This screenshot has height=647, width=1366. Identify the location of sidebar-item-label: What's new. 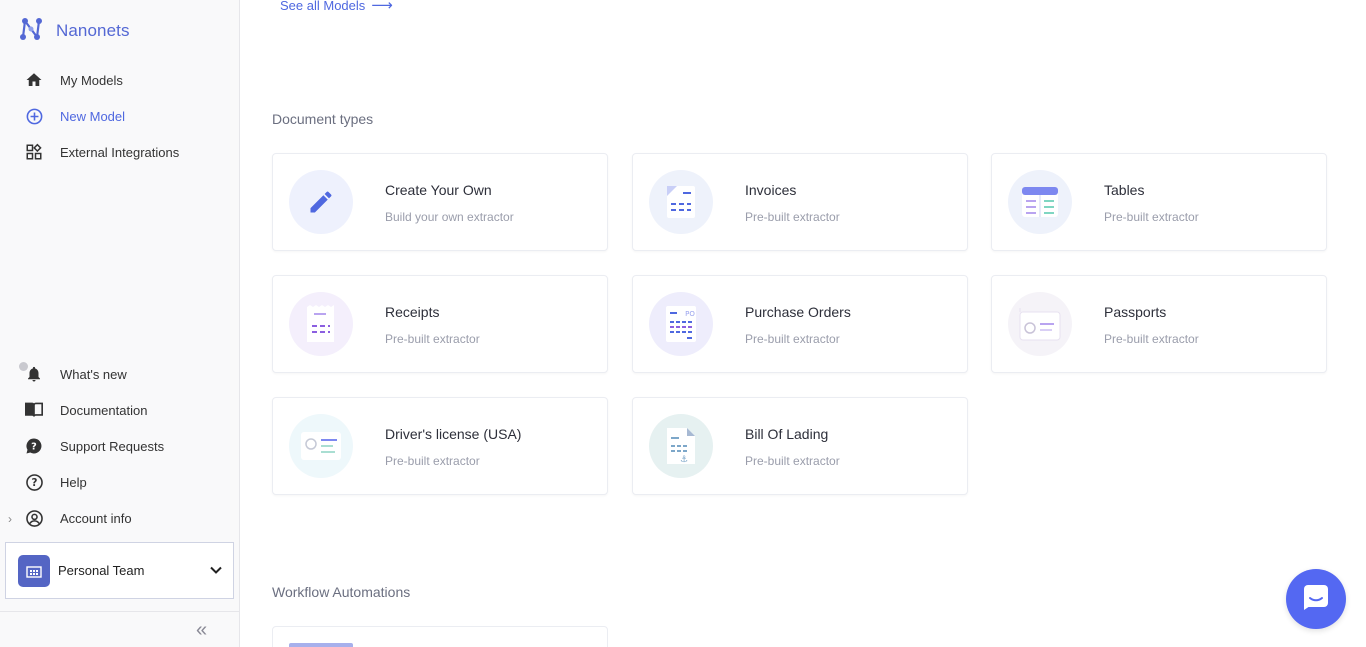
(93, 374).